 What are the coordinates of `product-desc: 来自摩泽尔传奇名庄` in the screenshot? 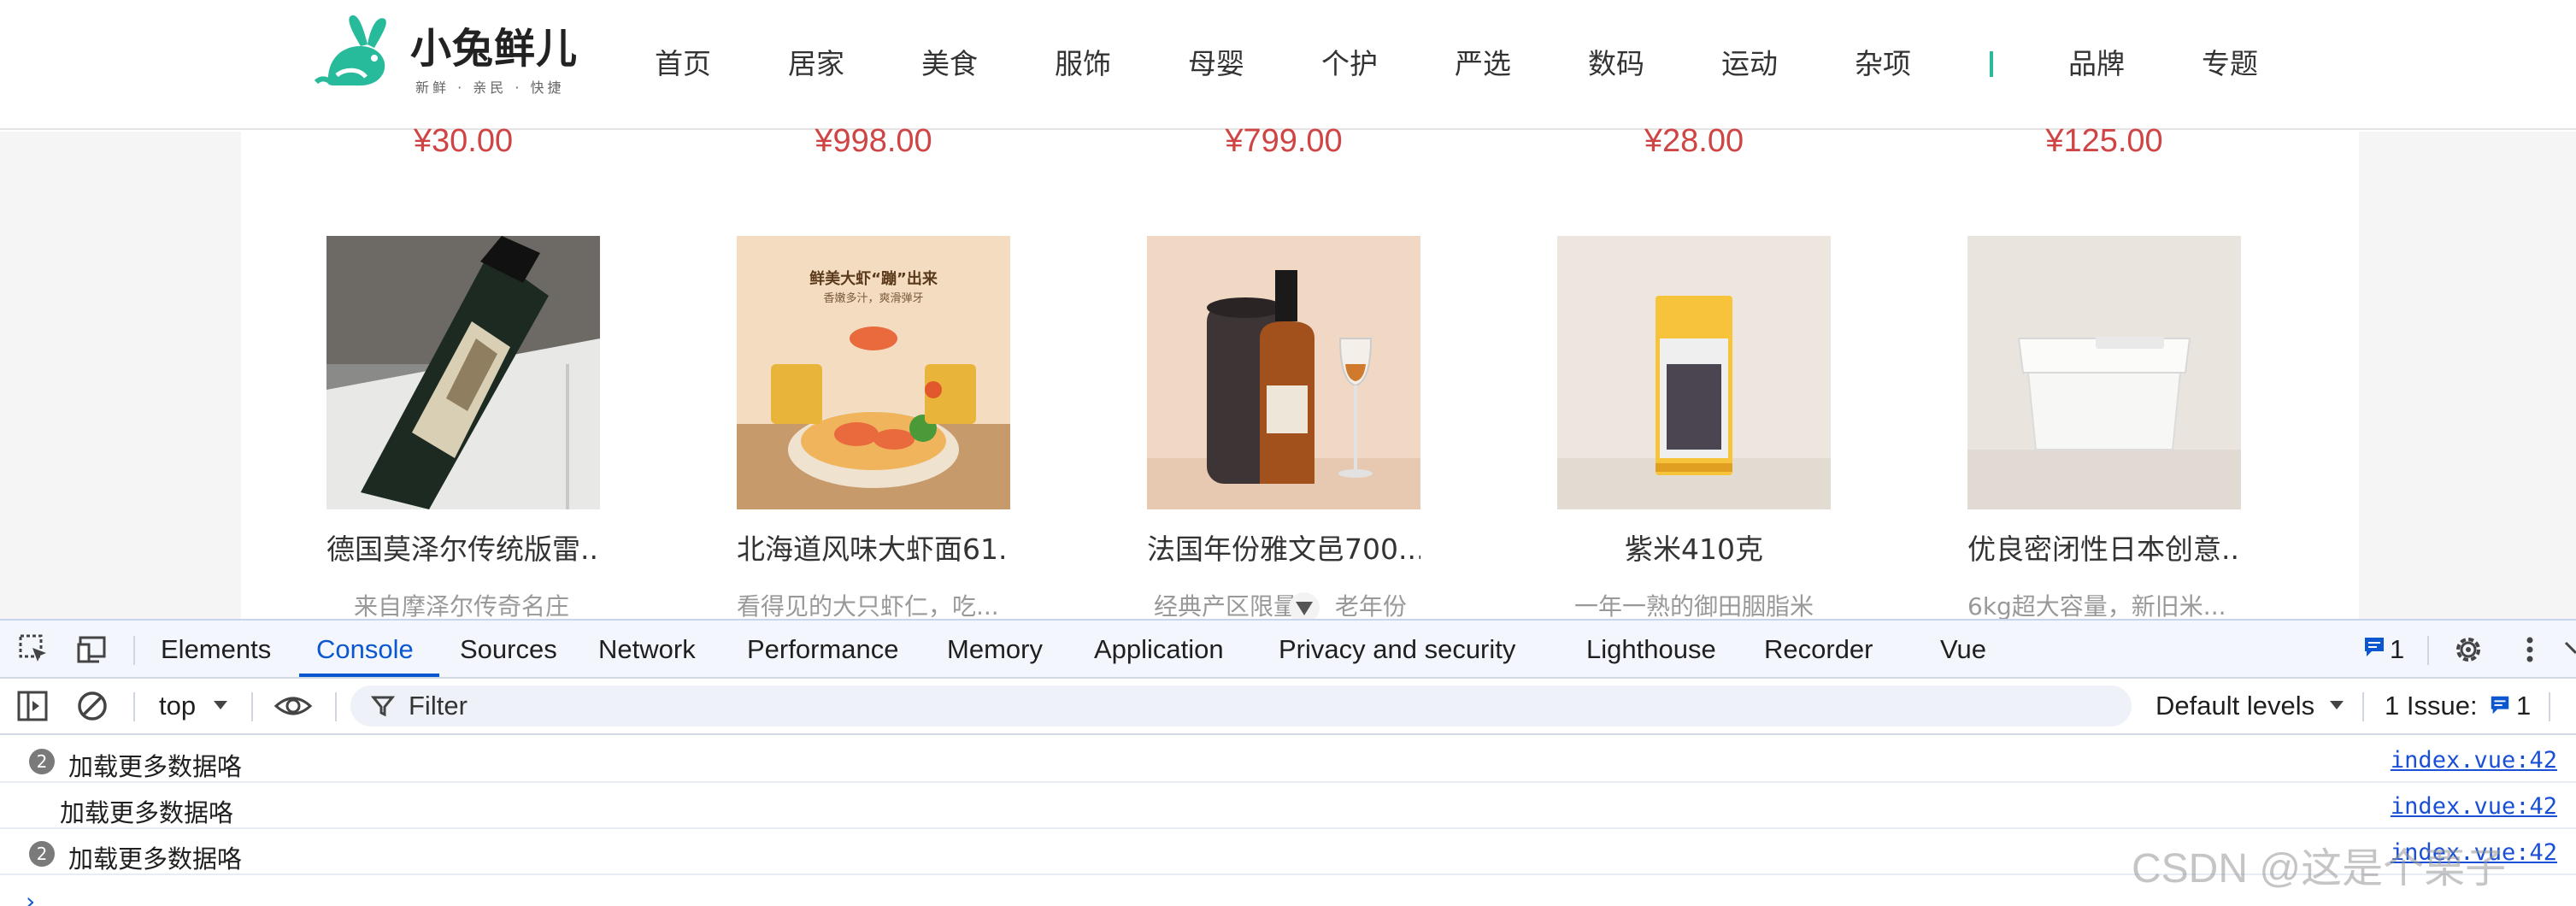 It's located at (462, 606).